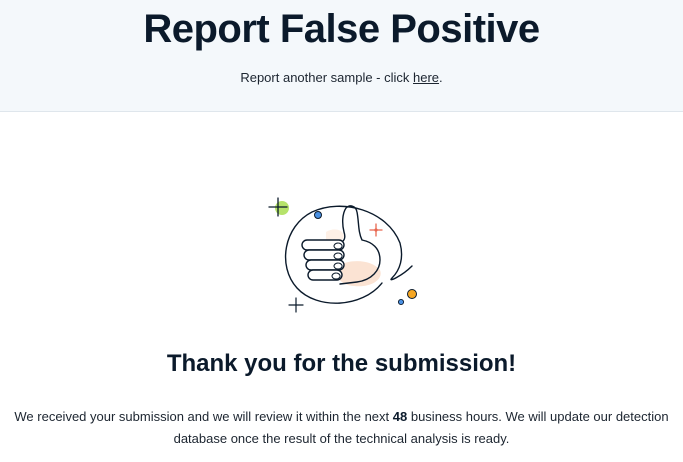 The image size is (683, 462). I want to click on review-hours: 48, so click(400, 416).